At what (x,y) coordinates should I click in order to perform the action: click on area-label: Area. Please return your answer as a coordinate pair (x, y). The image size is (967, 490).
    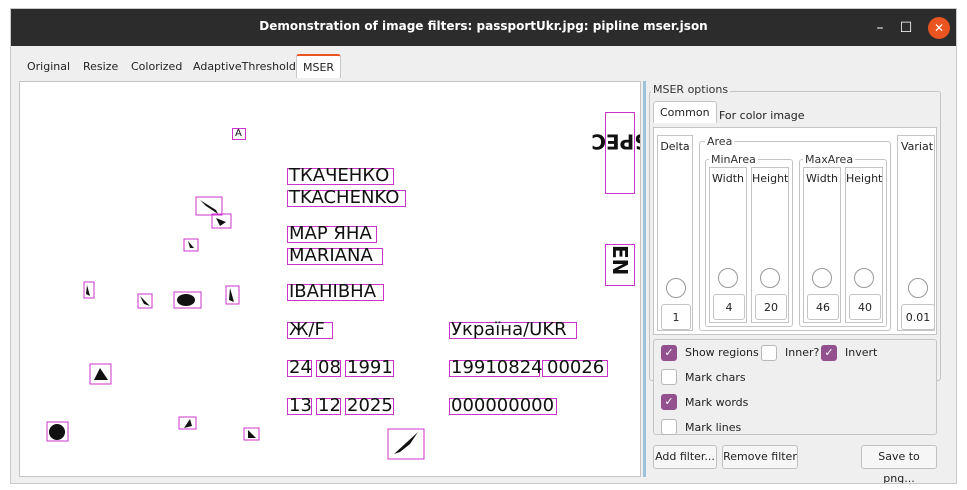
    Looking at the image, I should click on (720, 141).